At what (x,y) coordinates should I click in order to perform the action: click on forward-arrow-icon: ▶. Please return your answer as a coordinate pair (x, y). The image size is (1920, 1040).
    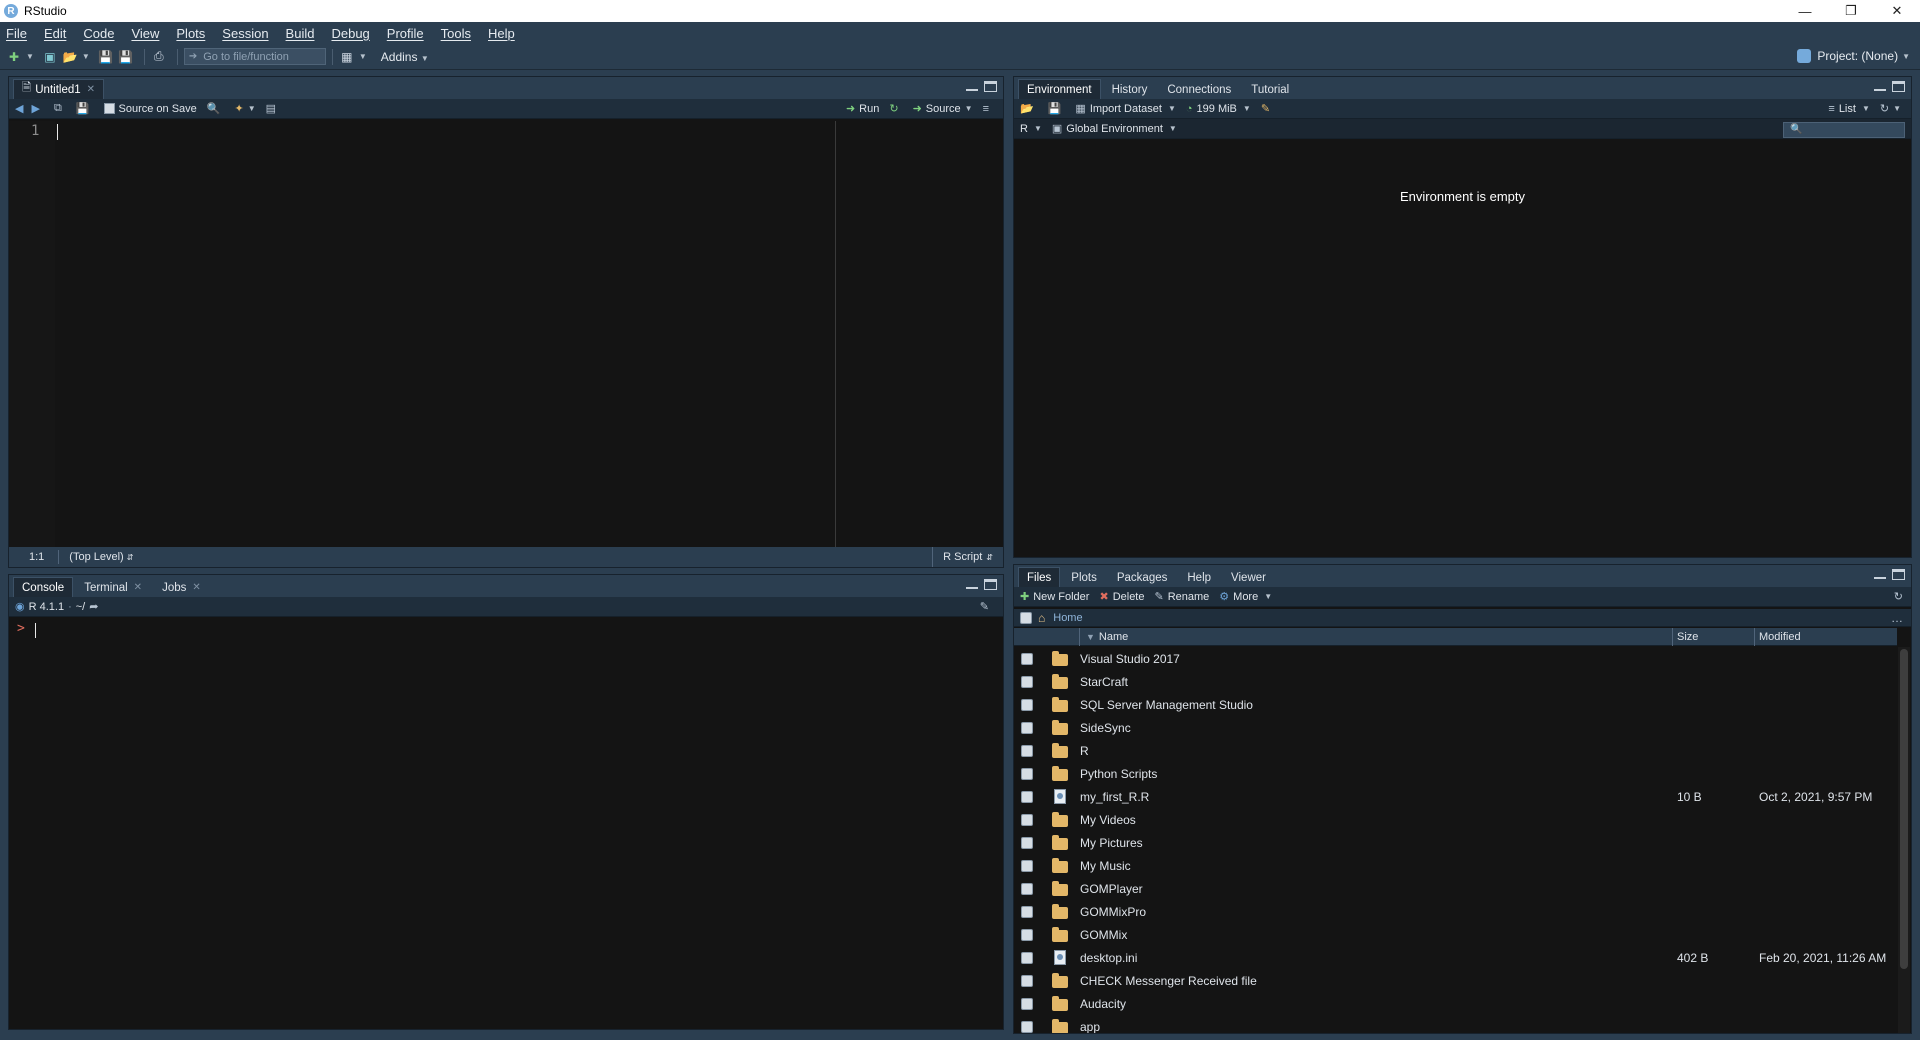
    Looking at the image, I should click on (37, 108).